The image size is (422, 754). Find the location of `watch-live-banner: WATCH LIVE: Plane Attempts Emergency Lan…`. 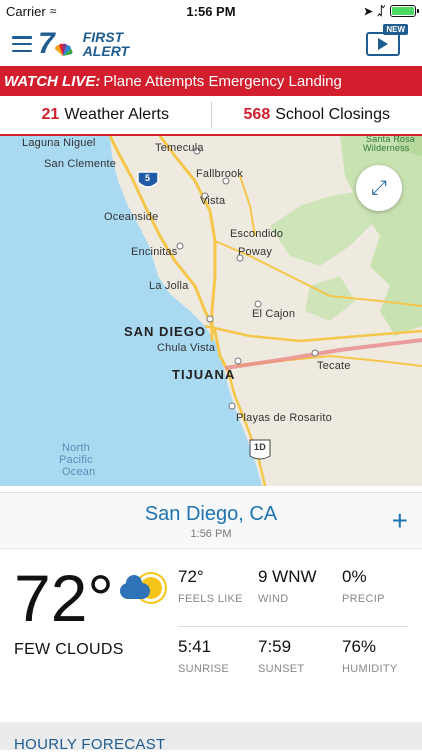

watch-live-banner: WATCH LIVE: Plane Attempts Emergency Lan… is located at coordinates (211, 81).